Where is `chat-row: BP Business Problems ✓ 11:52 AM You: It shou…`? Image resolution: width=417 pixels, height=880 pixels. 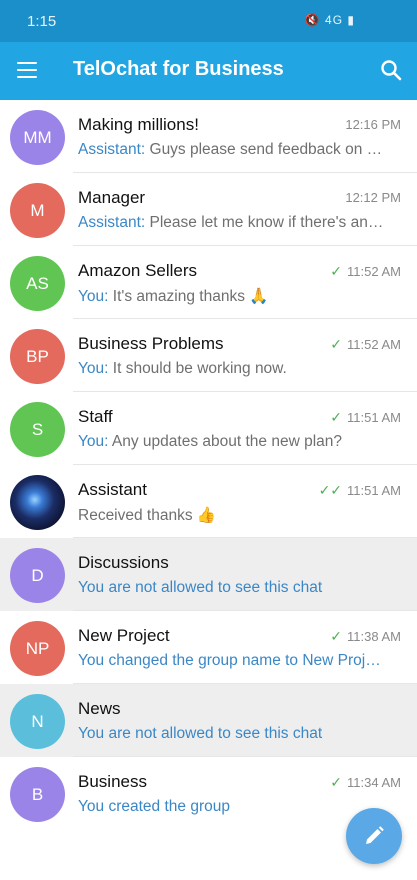
chat-row: BP Business Problems ✓ 11:52 AM You: It shou… is located at coordinates (208, 355).